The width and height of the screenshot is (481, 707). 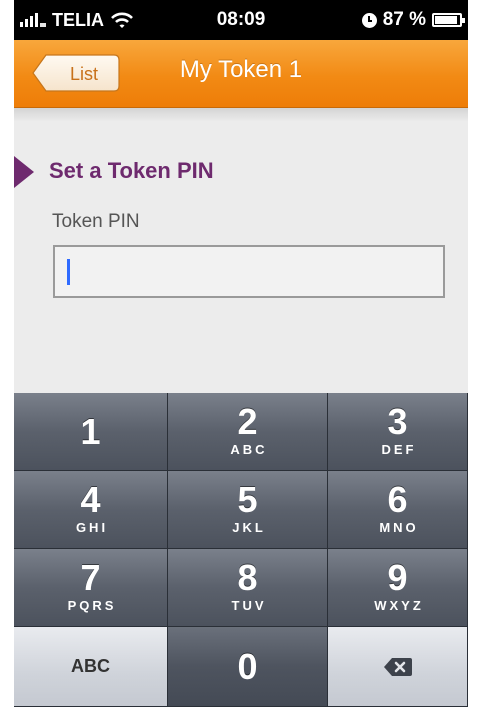 I want to click on key-letters: WXYZ, so click(x=399, y=605).